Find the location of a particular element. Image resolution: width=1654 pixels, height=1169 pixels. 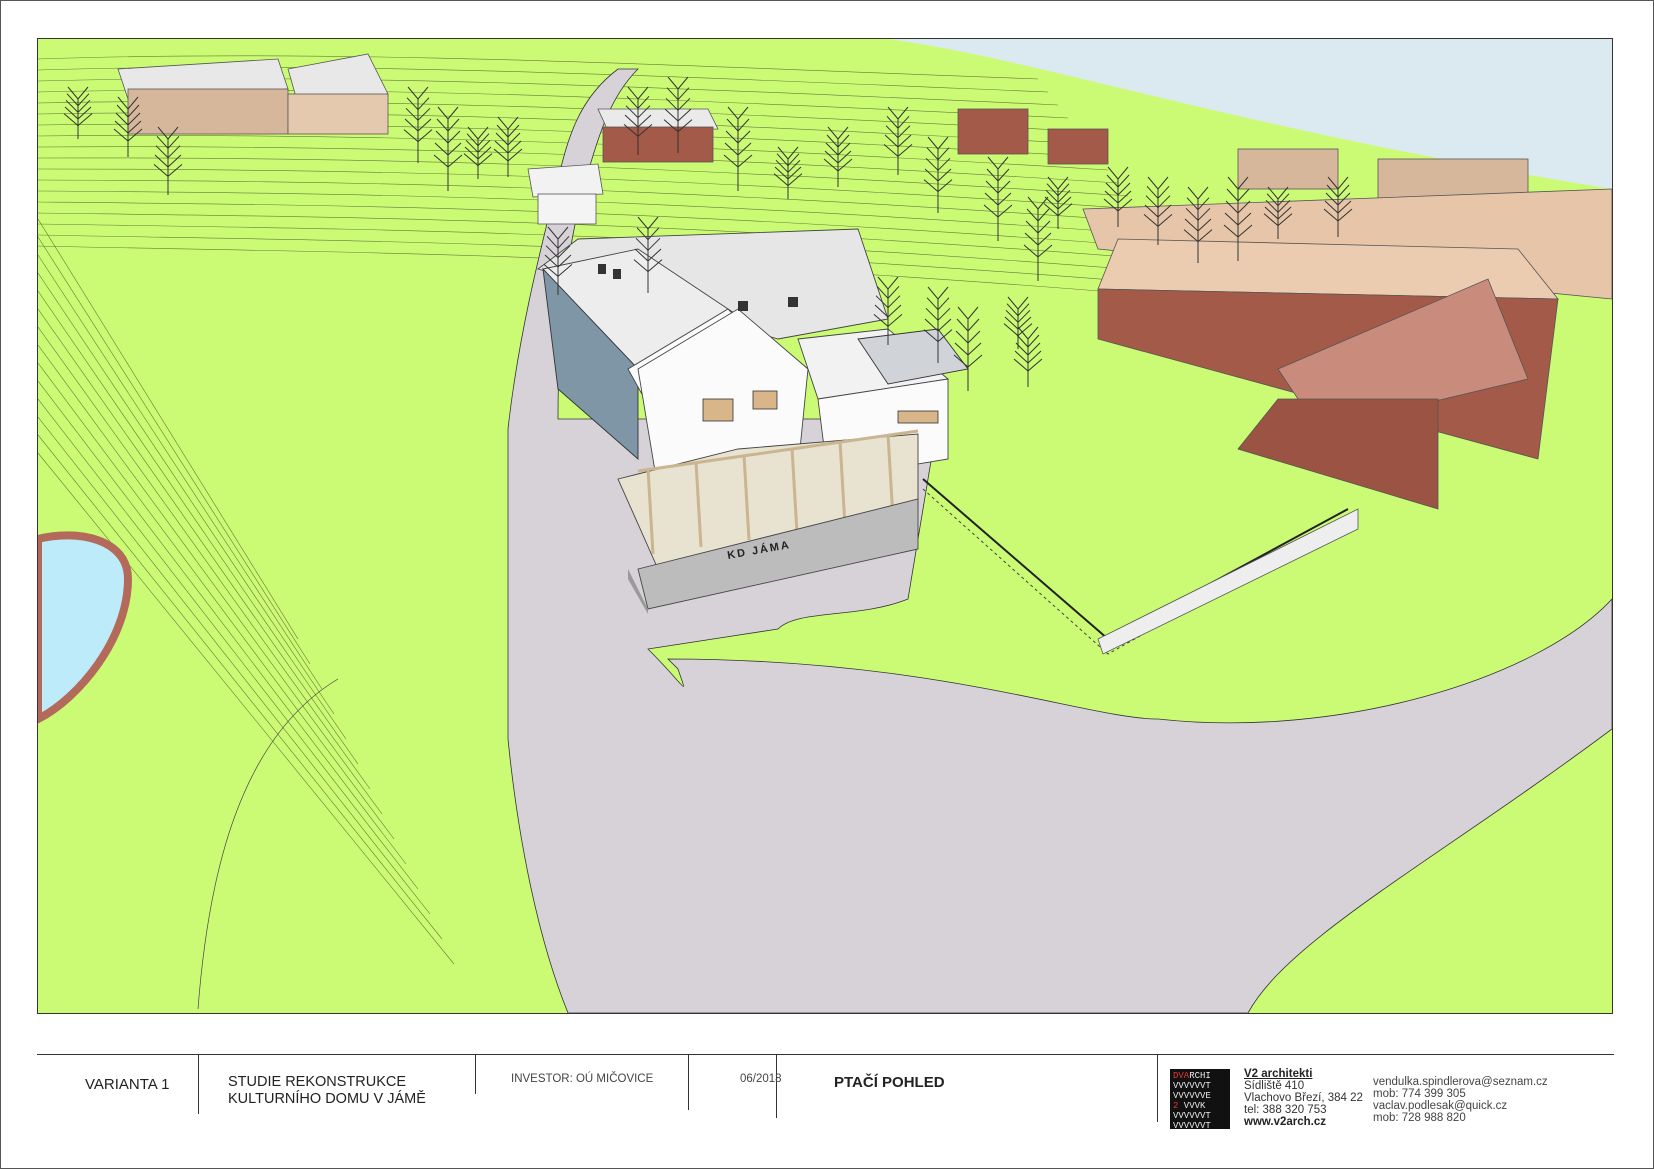

title-block-top-rule is located at coordinates (825, 1054).